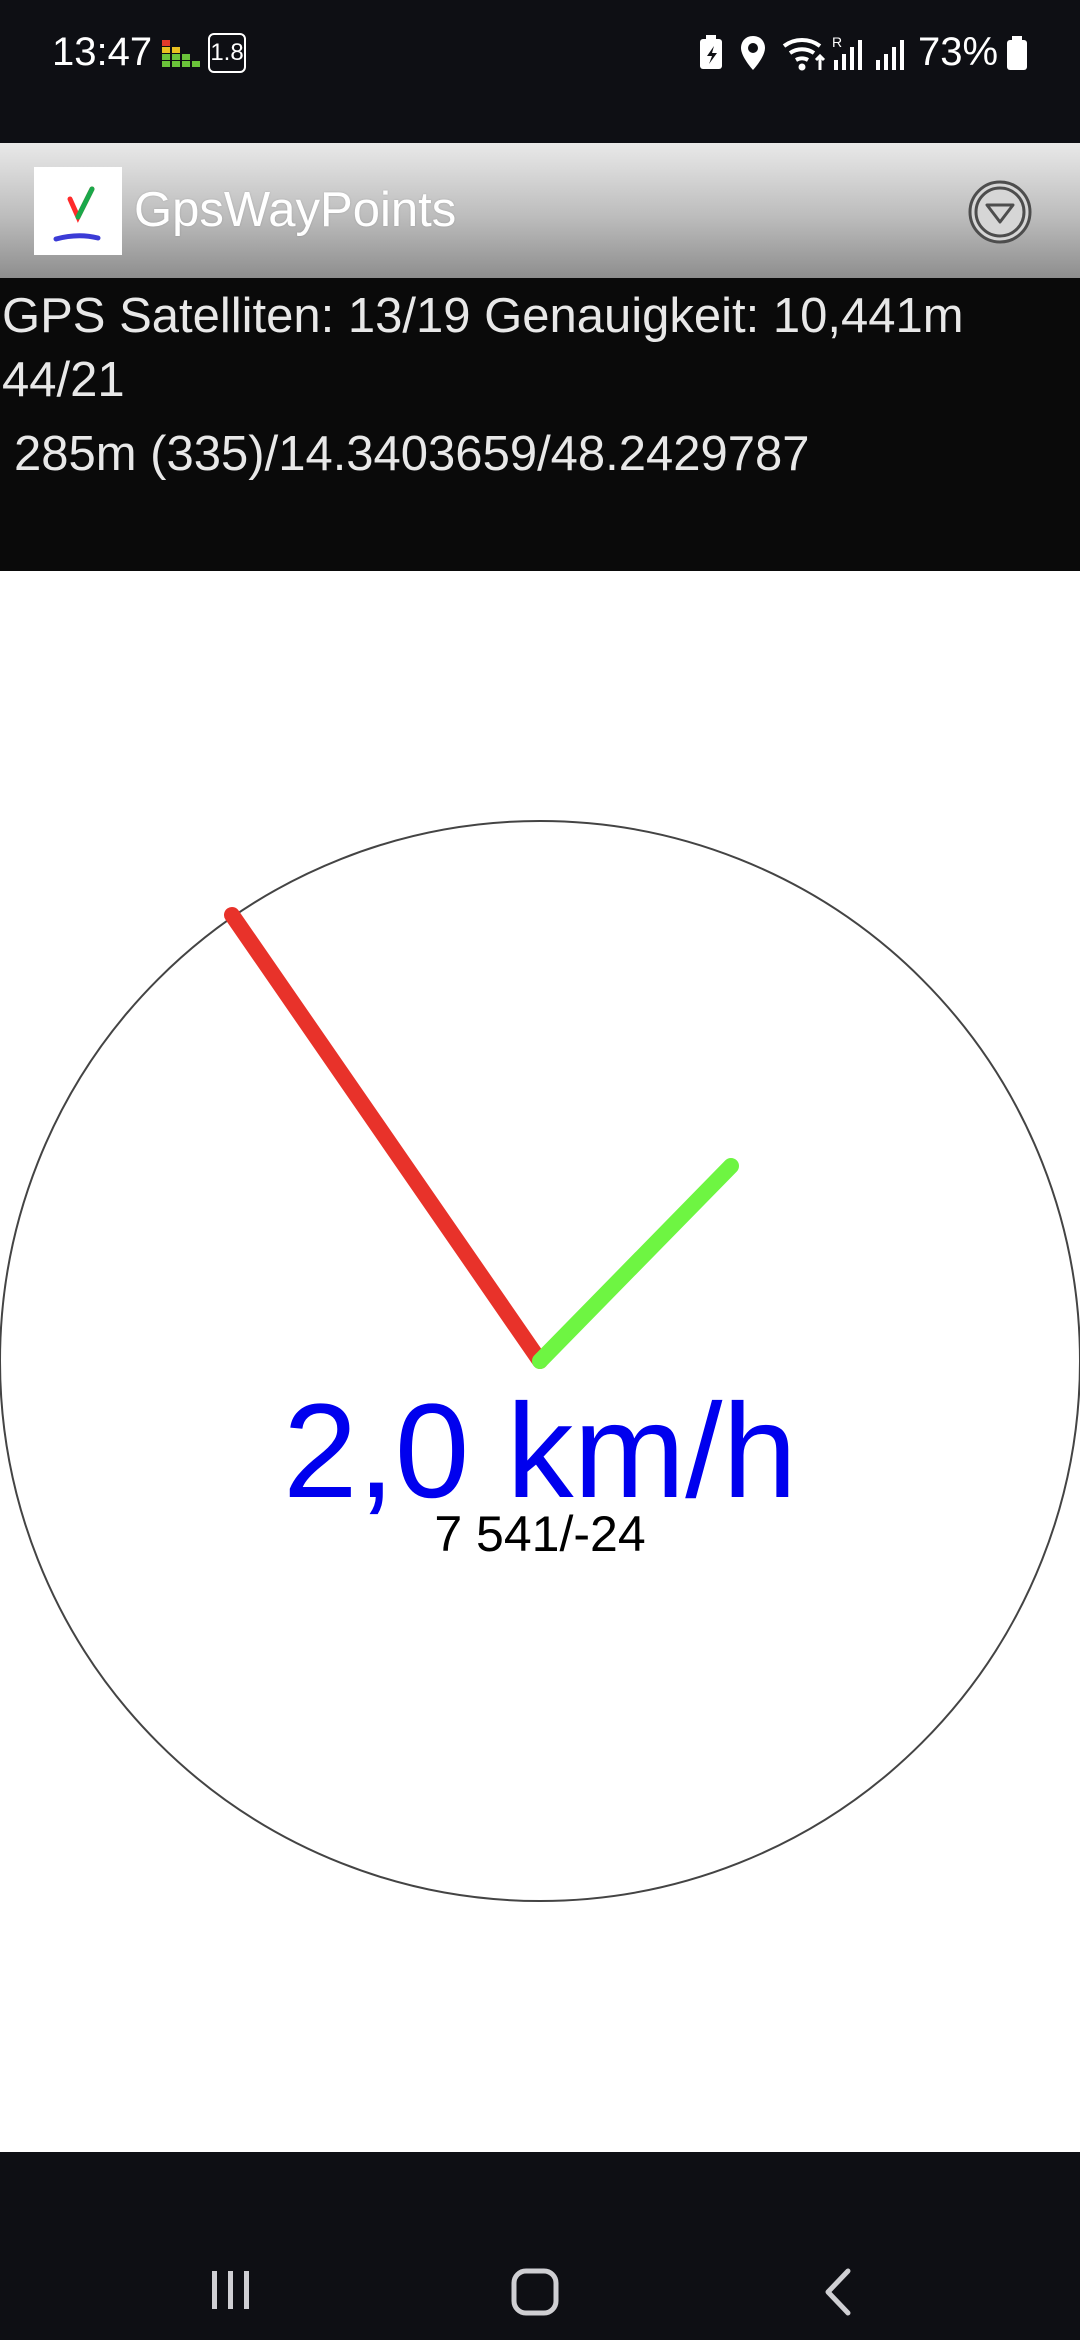  Describe the element at coordinates (847, 52) in the screenshot. I see `signal-r-icon: R` at that location.